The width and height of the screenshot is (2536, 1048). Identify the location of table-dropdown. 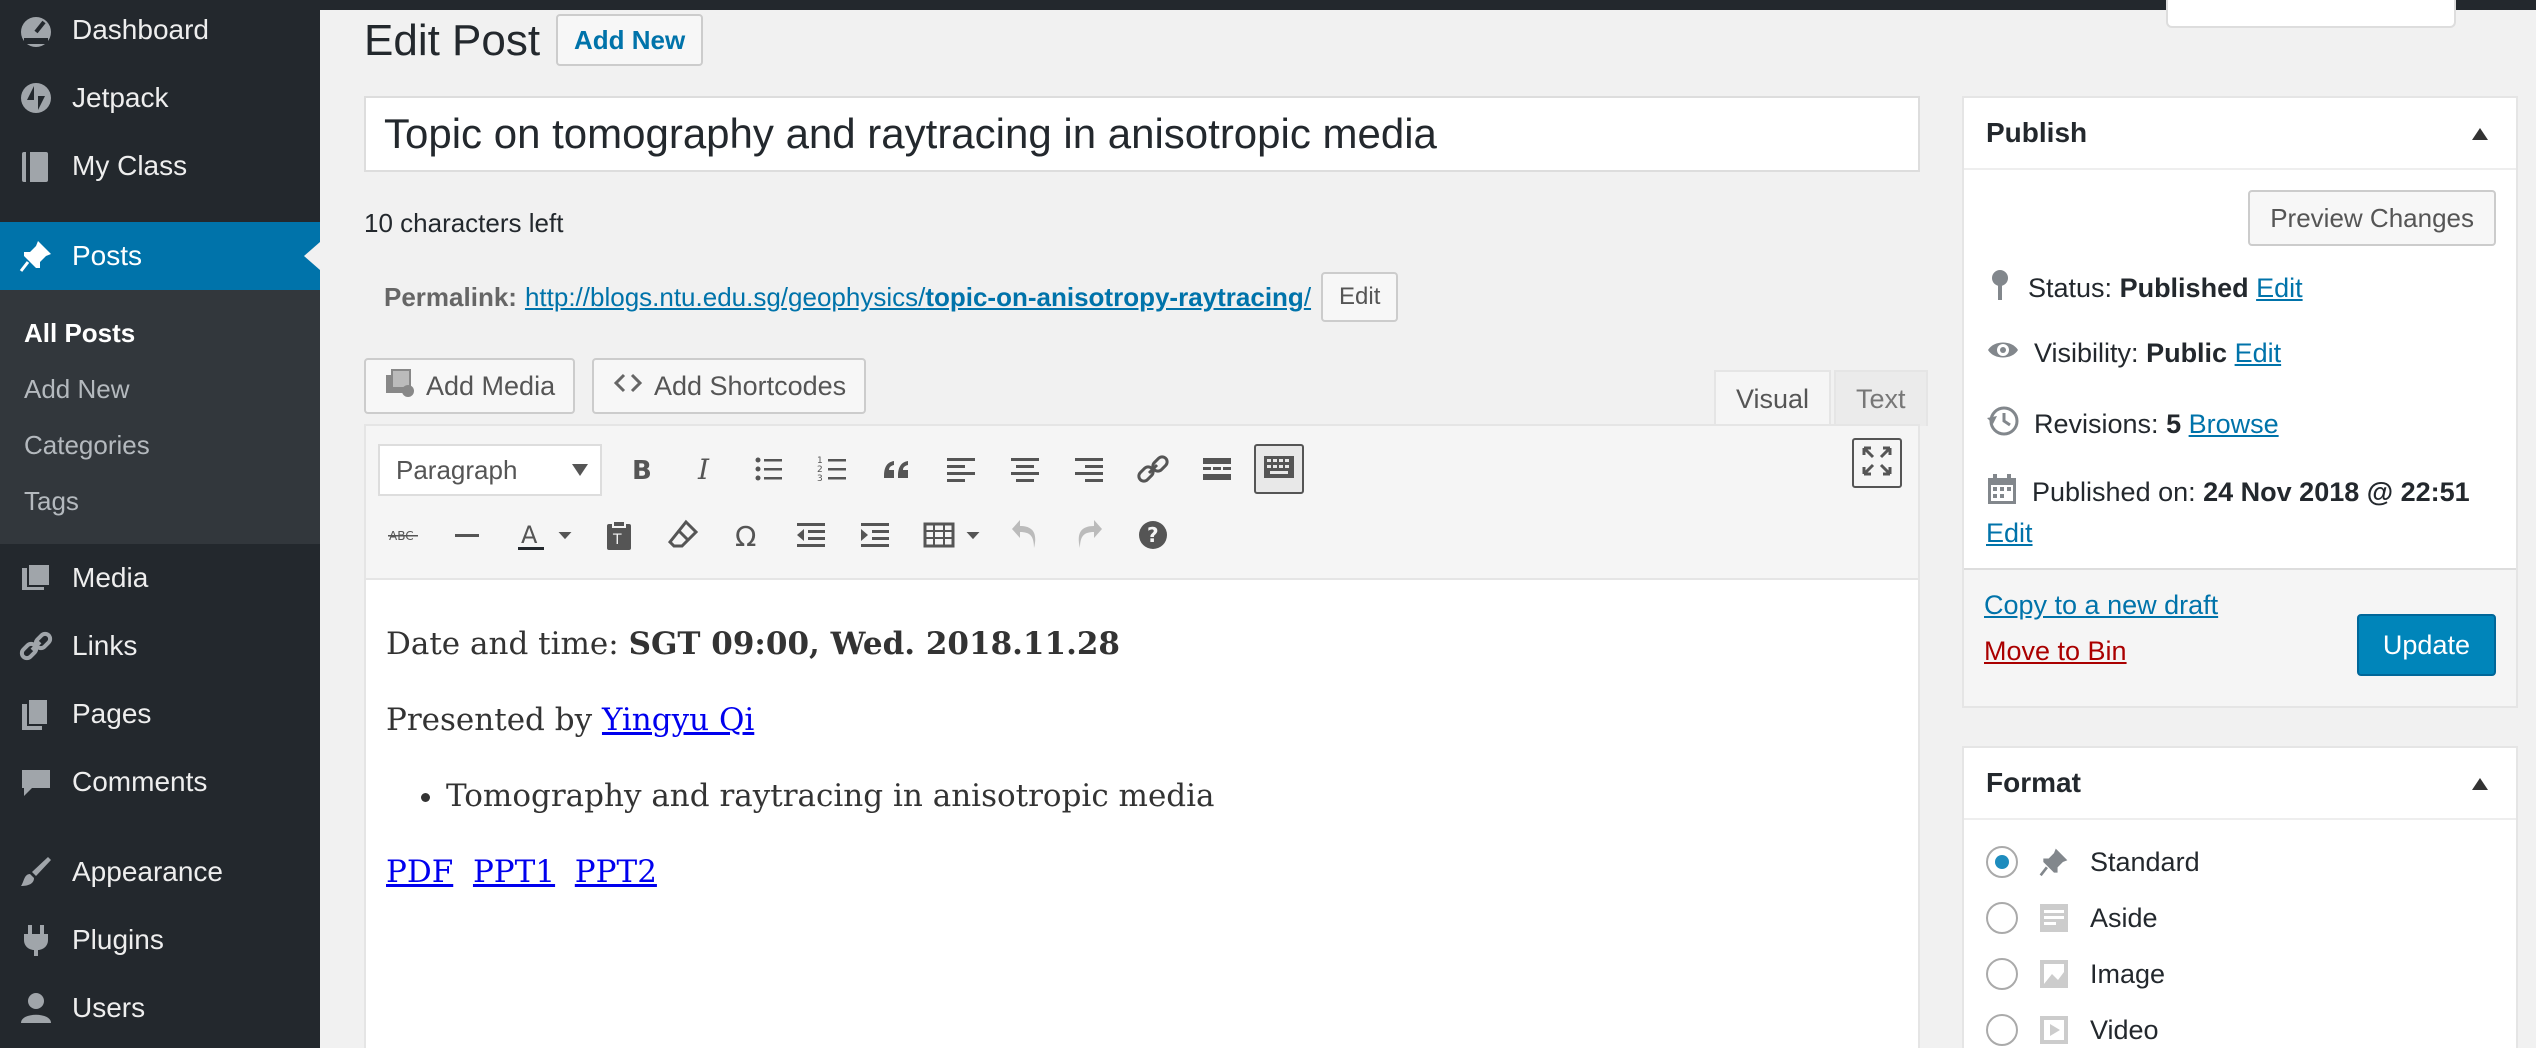
(973, 537).